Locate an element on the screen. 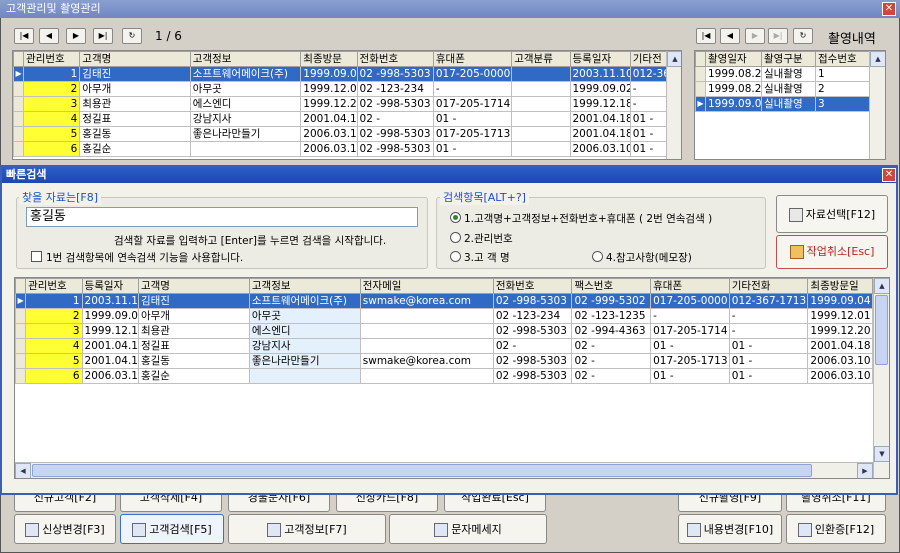 The image size is (900, 553). main_grid-cell: 좋은나라만들기 is located at coordinates (245, 134).